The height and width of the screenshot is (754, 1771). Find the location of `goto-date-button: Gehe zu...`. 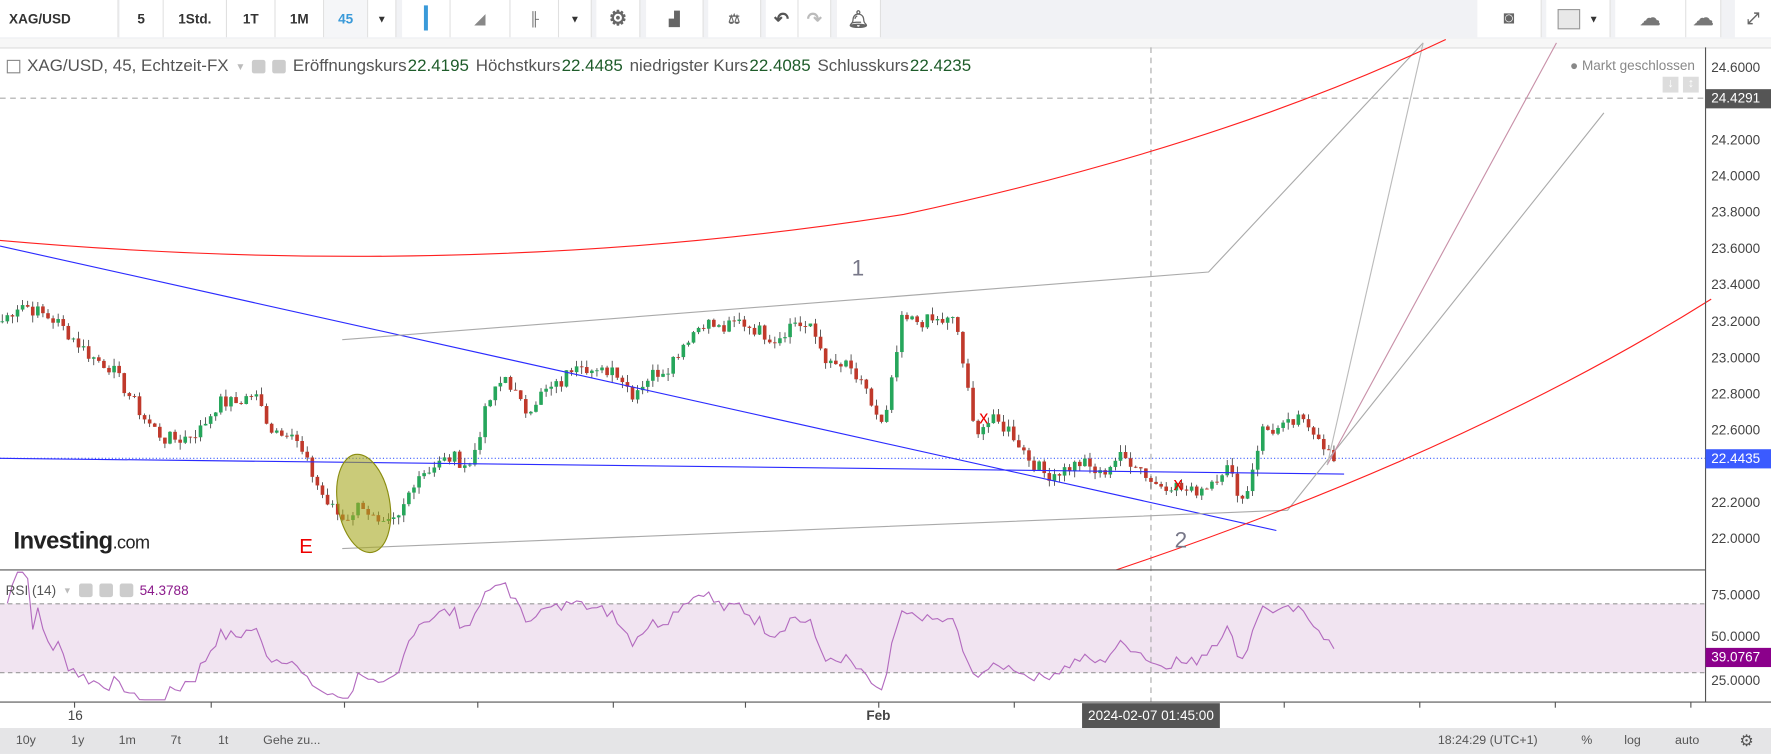

goto-date-button: Gehe zu... is located at coordinates (291, 741).